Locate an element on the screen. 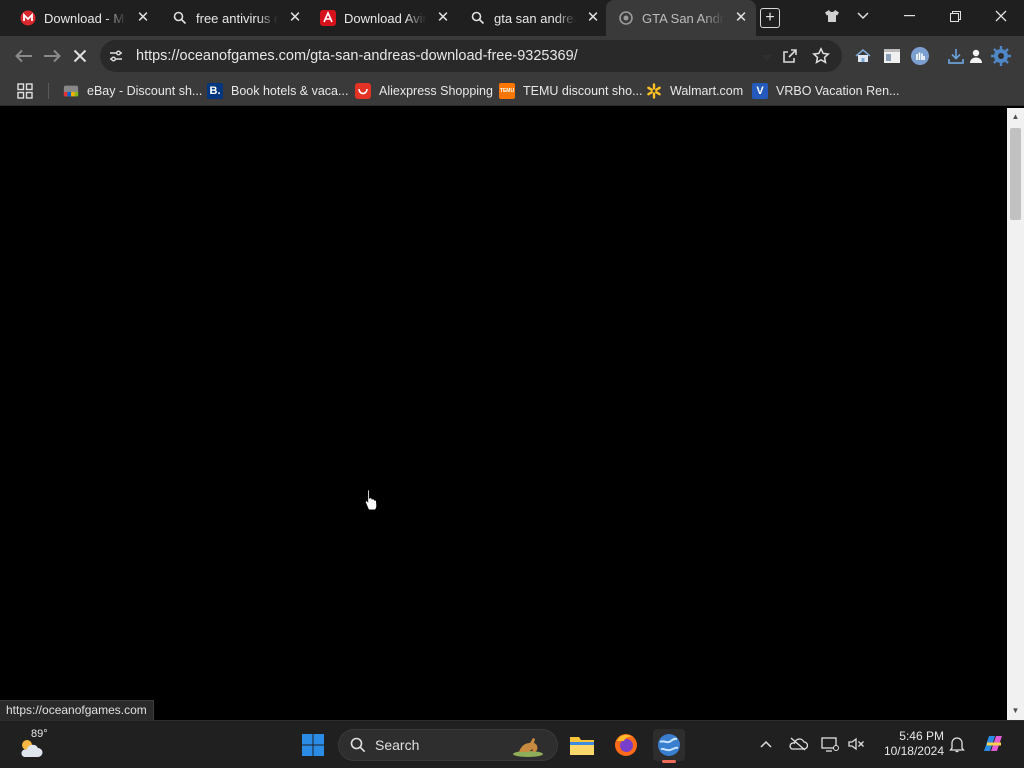 The height and width of the screenshot is (768, 1024). bookmark-walmart: Walmart.com is located at coordinates (694, 91).